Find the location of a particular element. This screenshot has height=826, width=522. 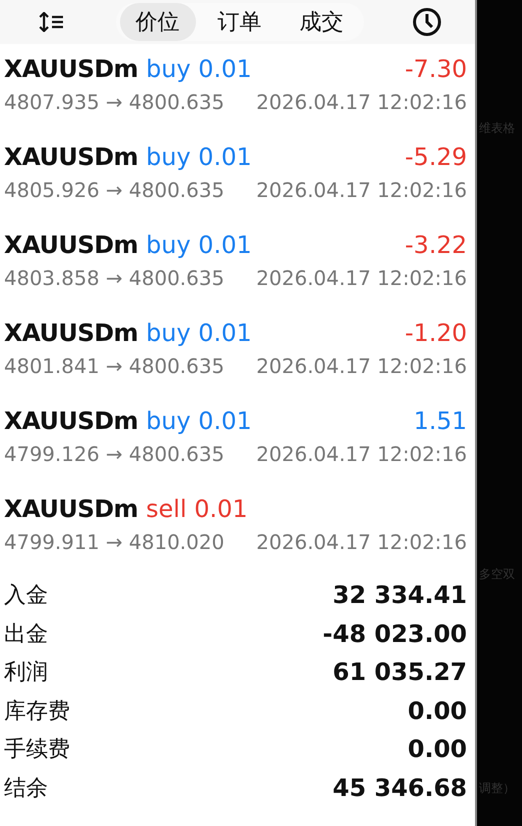

clock-icon is located at coordinates (427, 22).